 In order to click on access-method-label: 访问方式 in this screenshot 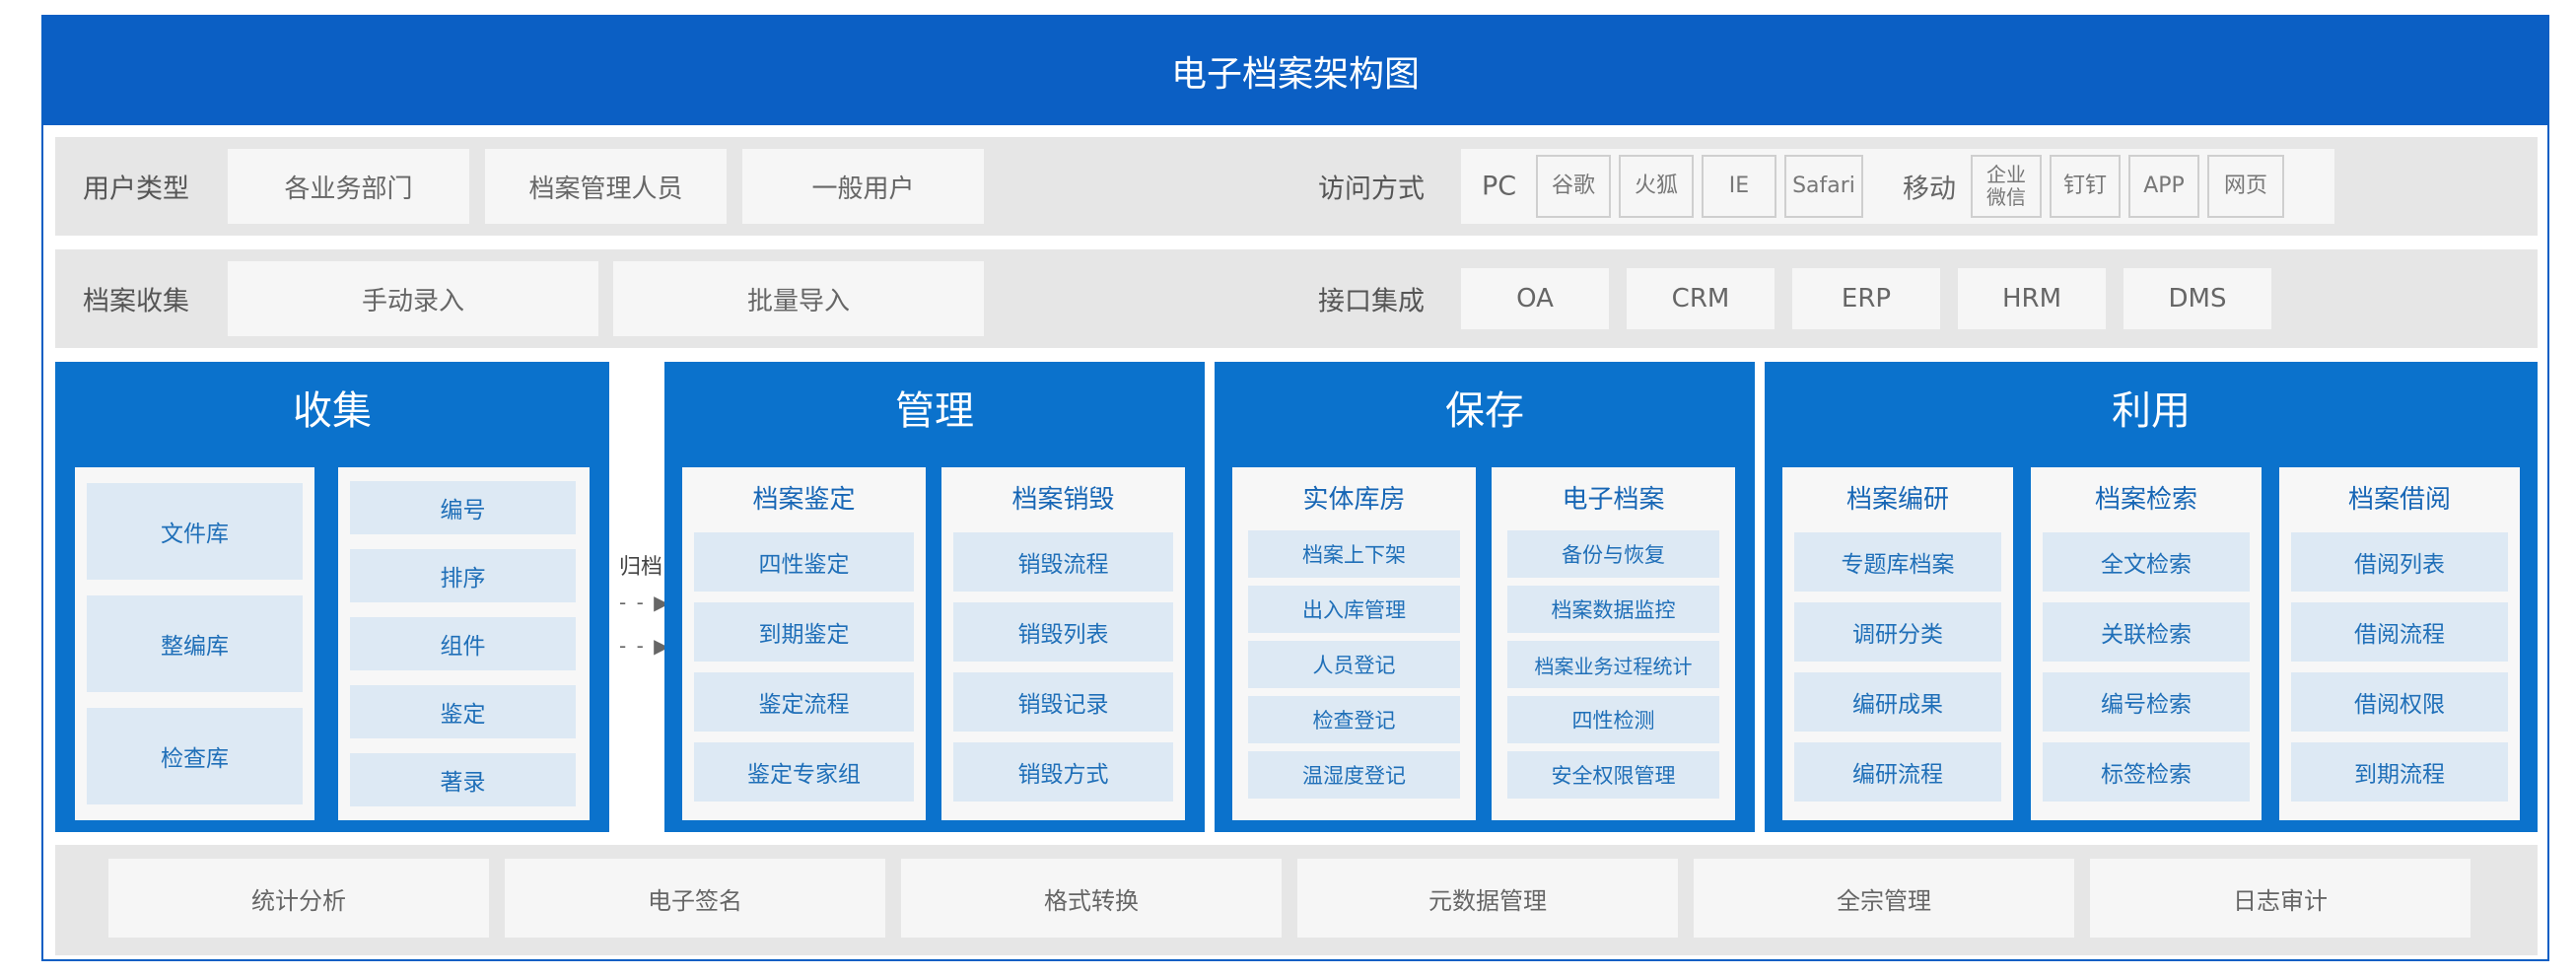, I will do `click(1372, 189)`.